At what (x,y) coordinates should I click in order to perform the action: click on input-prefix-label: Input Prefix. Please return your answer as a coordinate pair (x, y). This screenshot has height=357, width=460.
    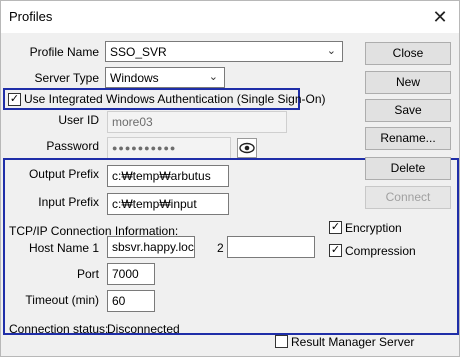
    Looking at the image, I should click on (68, 202).